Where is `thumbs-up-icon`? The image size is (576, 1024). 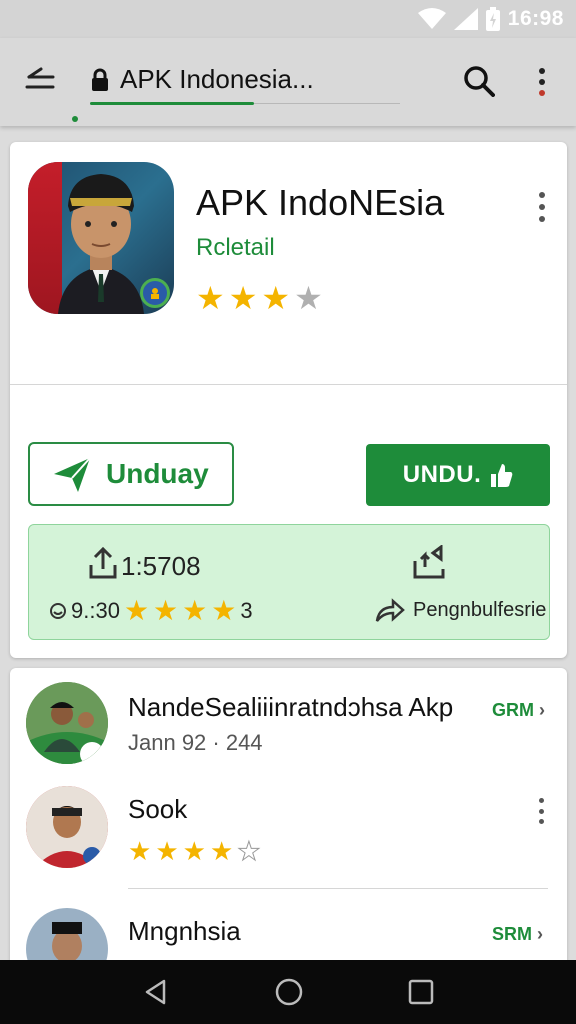
thumbs-up-icon is located at coordinates (502, 475).